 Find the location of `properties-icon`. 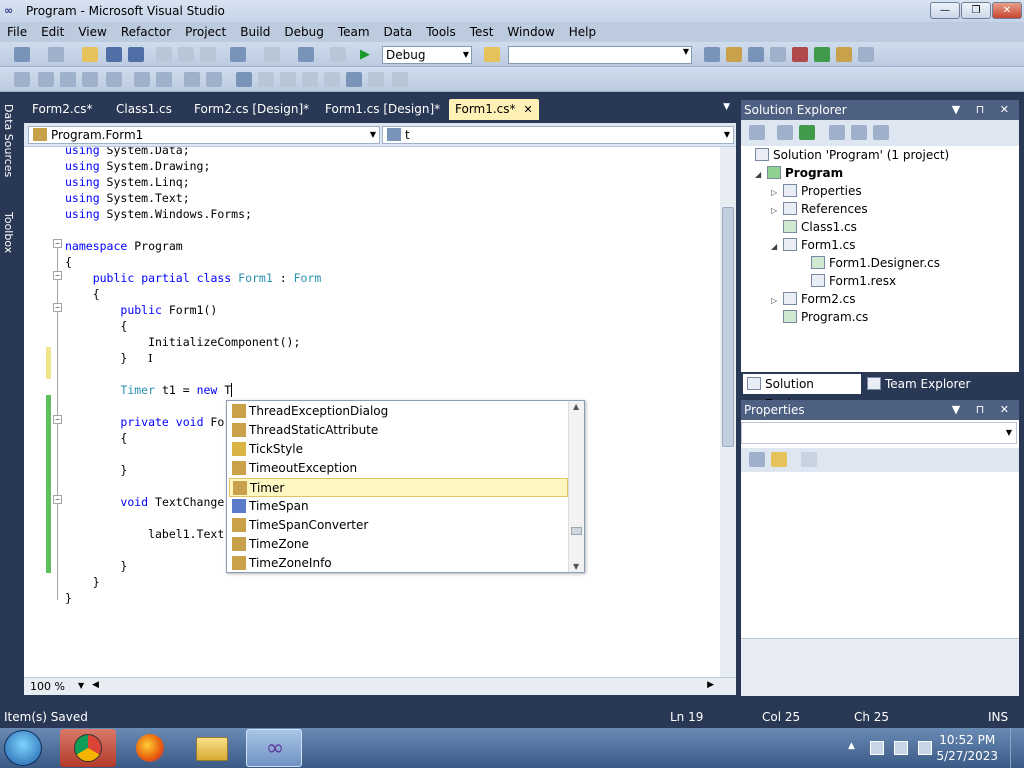

properties-icon is located at coordinates (757, 132).